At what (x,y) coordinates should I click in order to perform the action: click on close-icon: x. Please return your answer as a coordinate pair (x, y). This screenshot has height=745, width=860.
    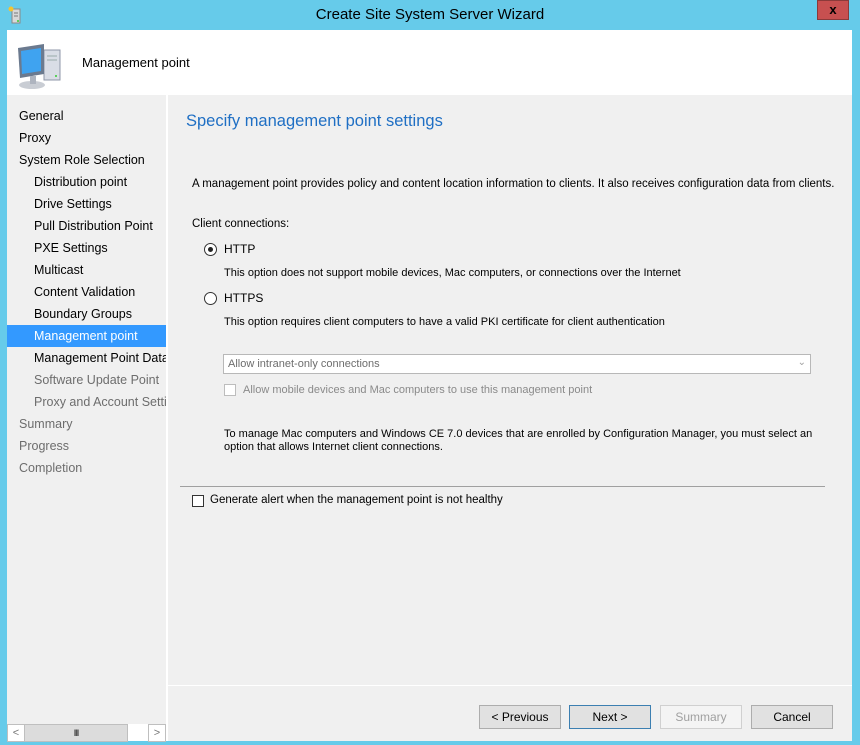
    Looking at the image, I should click on (833, 9).